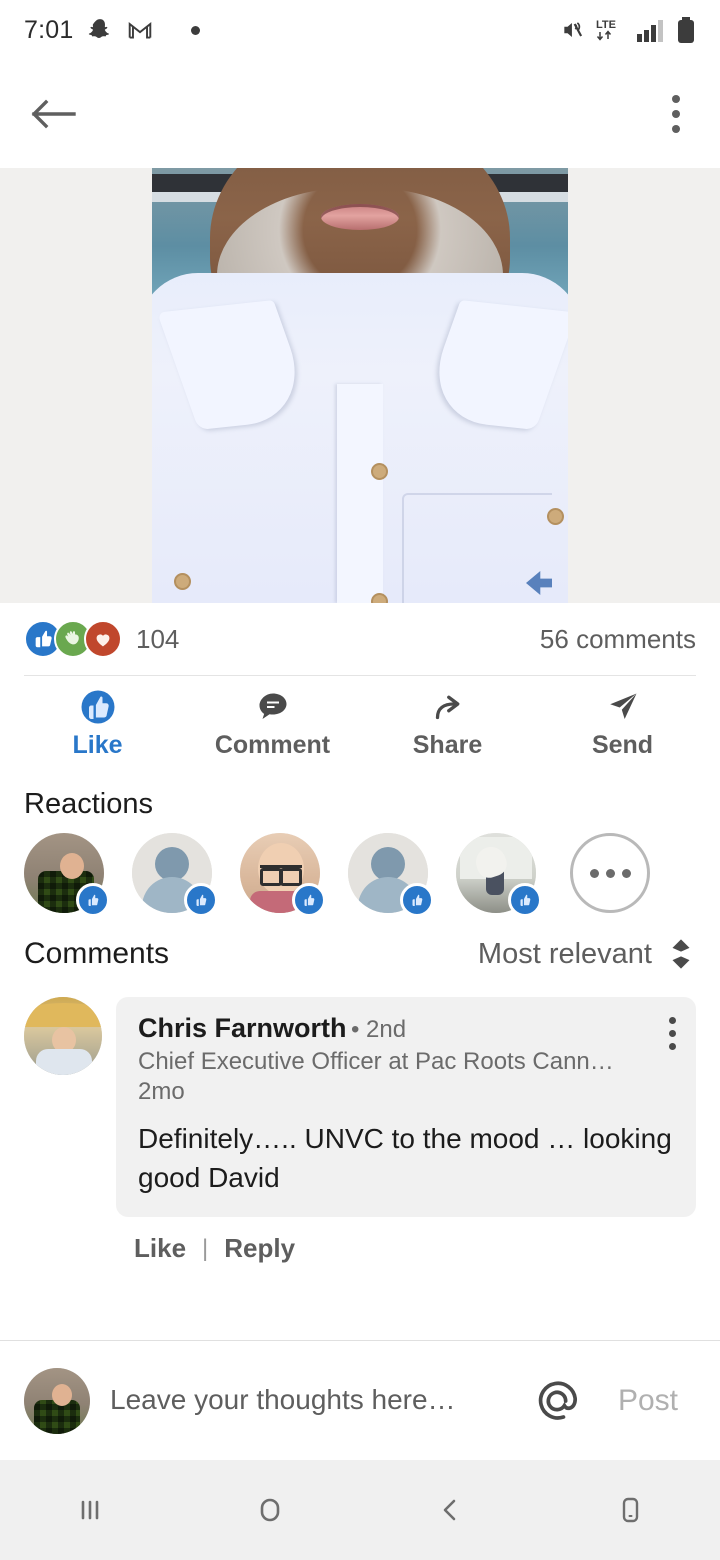 This screenshot has width=720, height=1560. I want to click on status-bar-right: LTE, so click(628, 30).